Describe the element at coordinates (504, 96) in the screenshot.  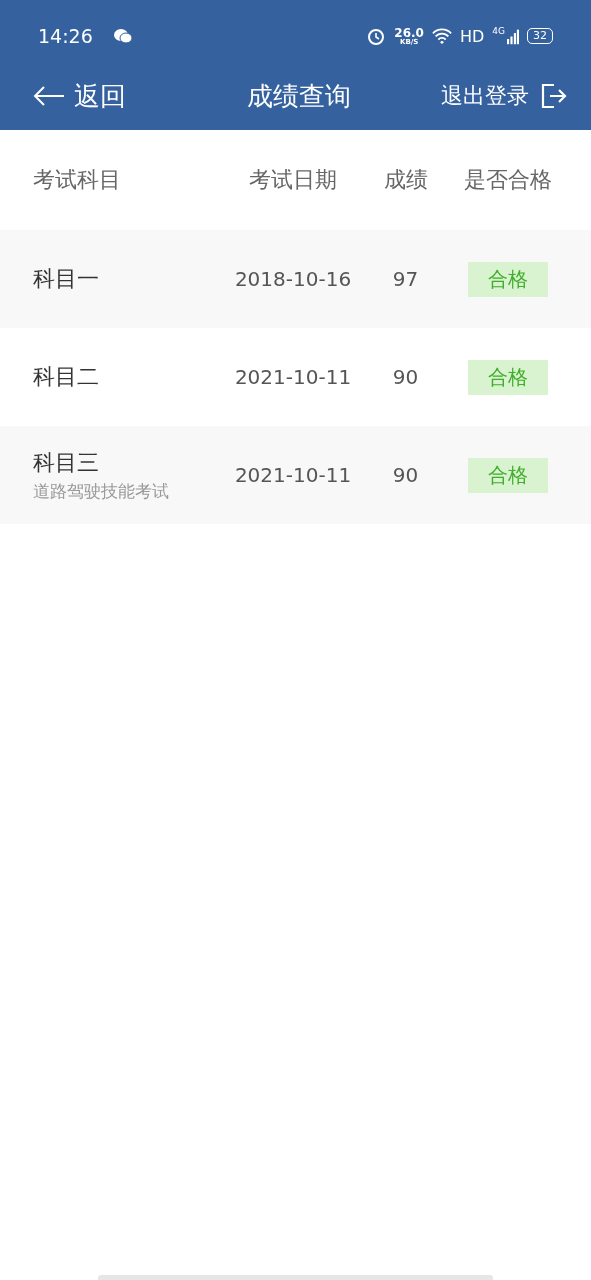
I see `logout-button: 退出登录` at that location.